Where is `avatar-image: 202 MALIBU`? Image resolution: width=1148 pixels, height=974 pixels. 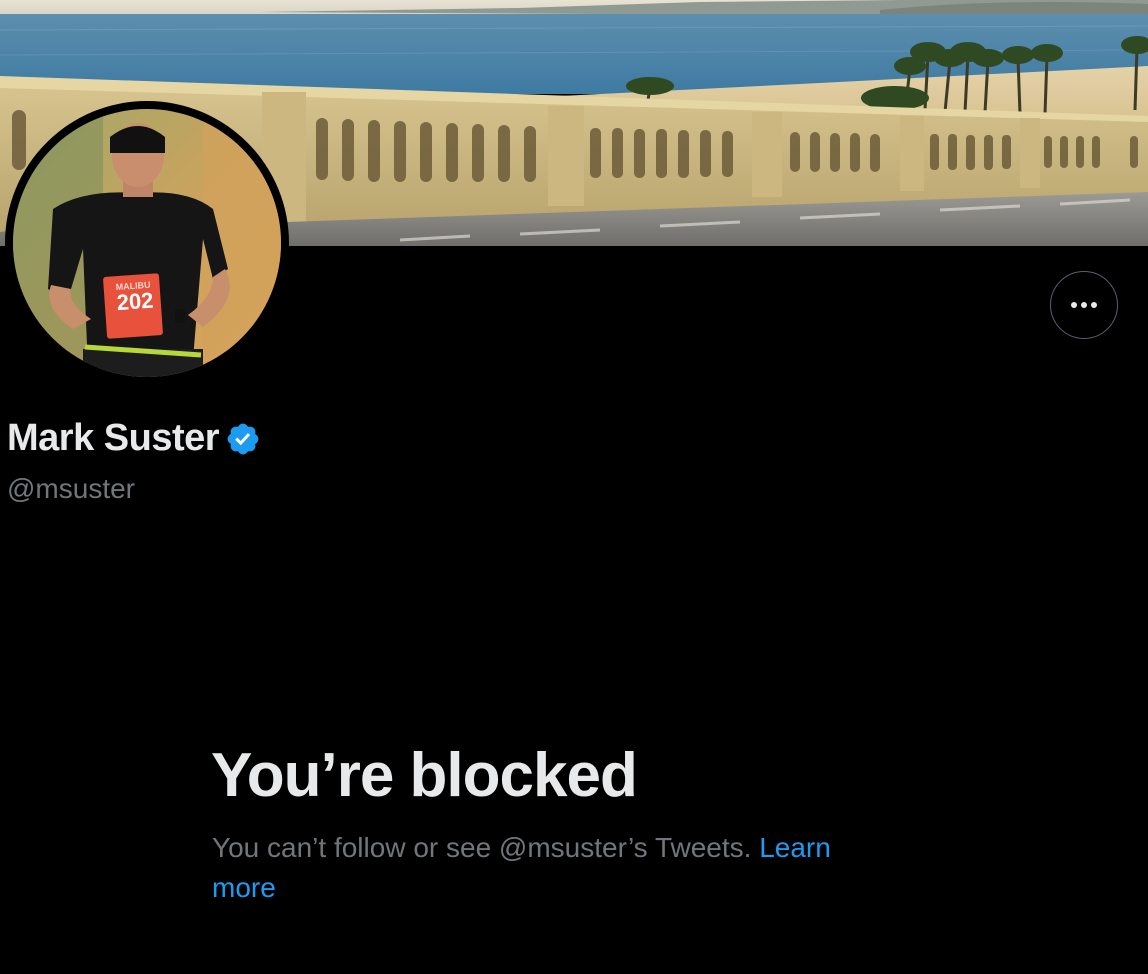 avatar-image: 202 MALIBU is located at coordinates (147, 243).